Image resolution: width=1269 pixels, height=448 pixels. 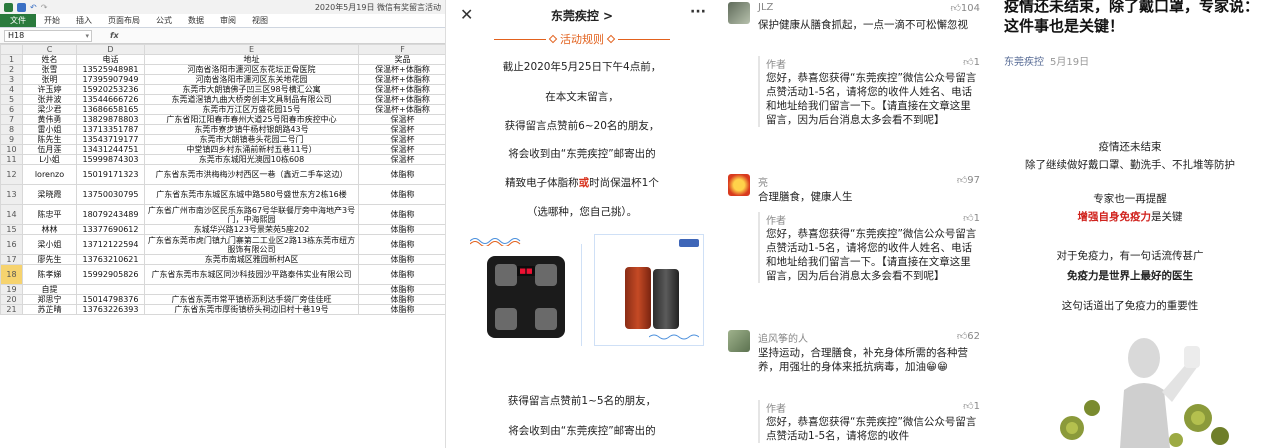 What do you see at coordinates (968, 336) in the screenshot?
I see `like-button: 👍︎62` at bounding box center [968, 336].